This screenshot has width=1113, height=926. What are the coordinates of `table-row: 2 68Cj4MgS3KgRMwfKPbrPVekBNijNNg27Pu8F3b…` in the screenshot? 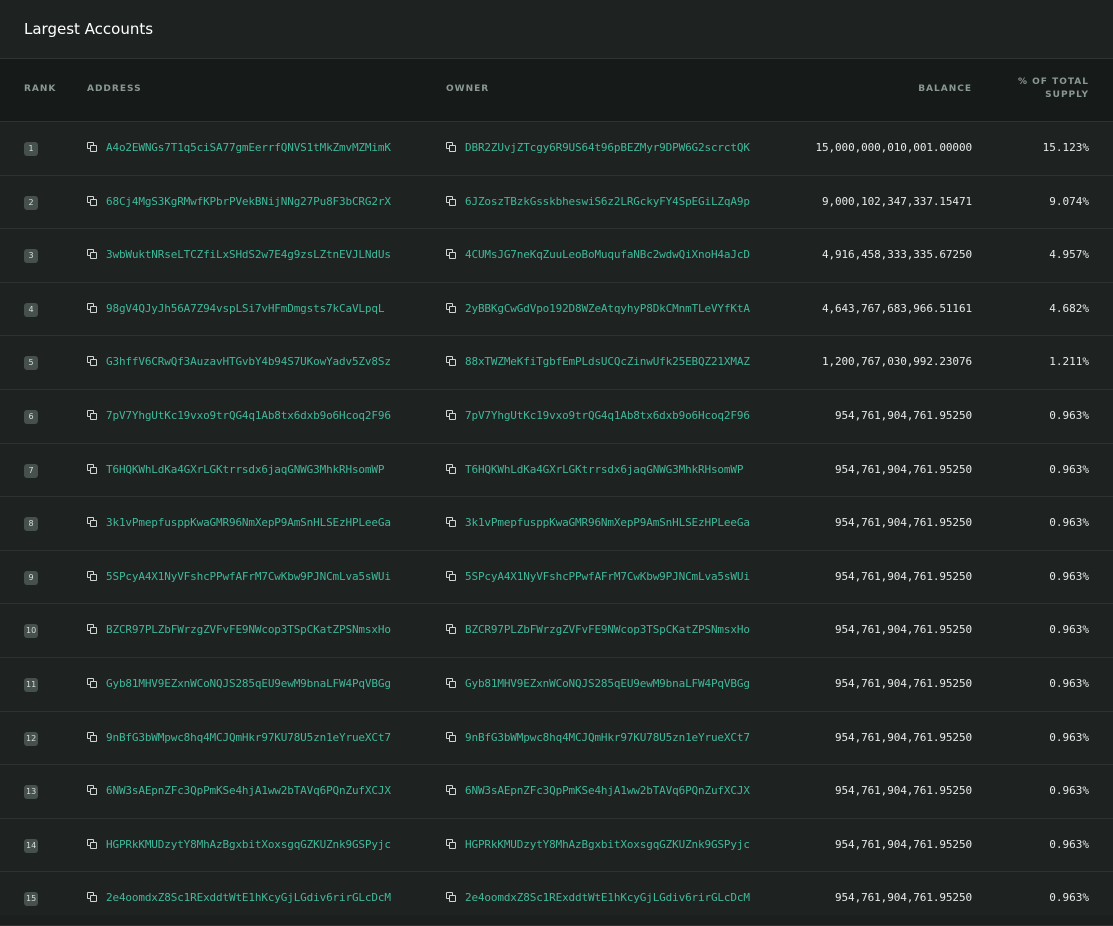 It's located at (556, 203).